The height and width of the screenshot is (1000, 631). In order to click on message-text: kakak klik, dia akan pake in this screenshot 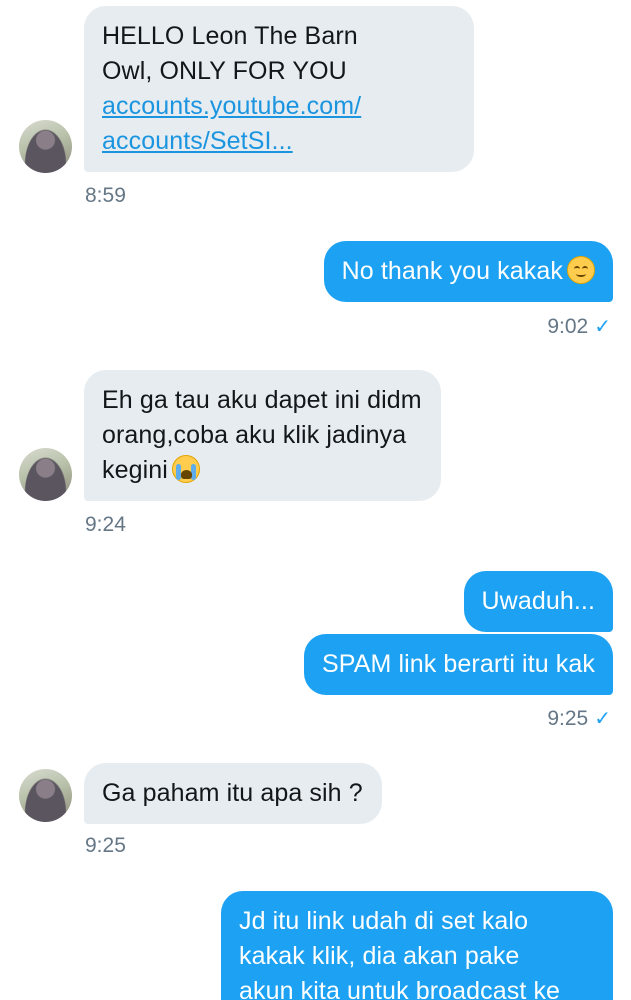, I will do `click(379, 956)`.